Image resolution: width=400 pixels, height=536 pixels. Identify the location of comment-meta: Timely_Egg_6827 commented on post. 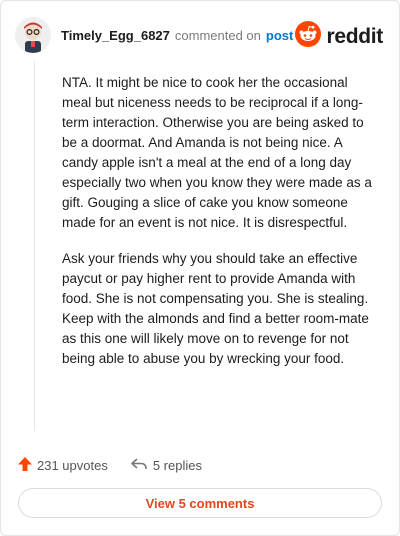
(177, 35).